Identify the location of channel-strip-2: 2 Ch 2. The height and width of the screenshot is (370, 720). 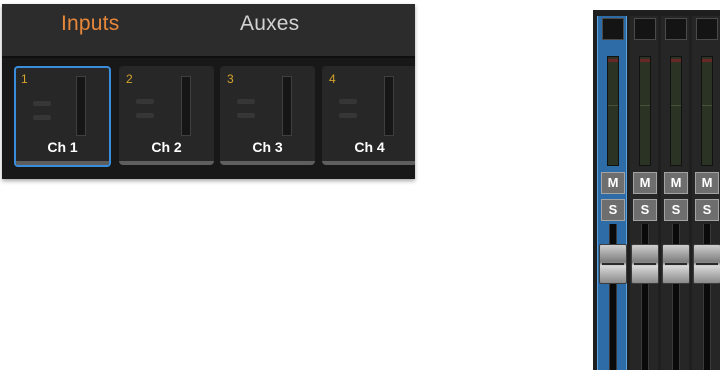
(166, 115).